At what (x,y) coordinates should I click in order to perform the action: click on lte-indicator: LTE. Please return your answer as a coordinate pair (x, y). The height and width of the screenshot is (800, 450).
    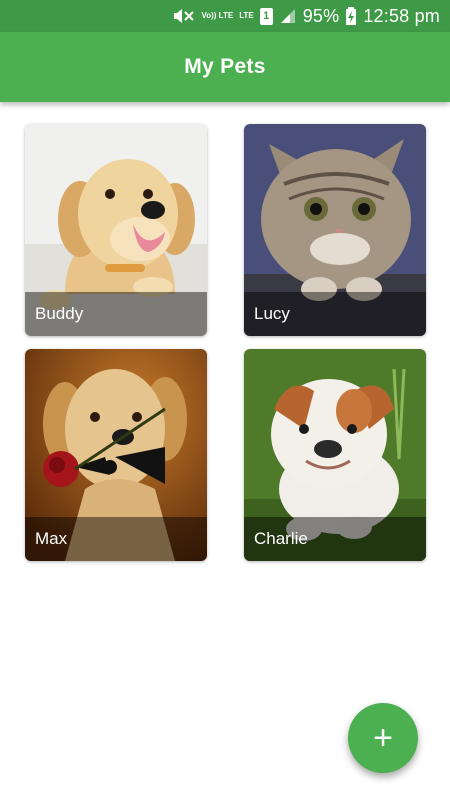
    Looking at the image, I should click on (246, 15).